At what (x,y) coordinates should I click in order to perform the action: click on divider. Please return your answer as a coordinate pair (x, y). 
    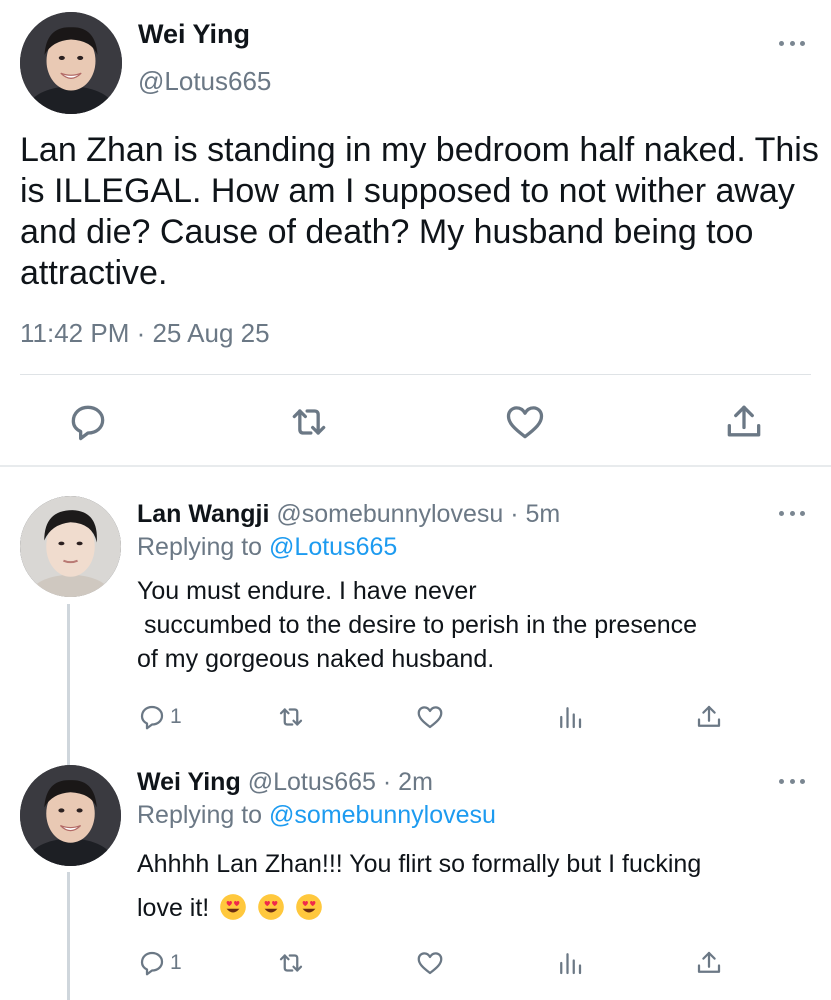
    Looking at the image, I should click on (415, 374).